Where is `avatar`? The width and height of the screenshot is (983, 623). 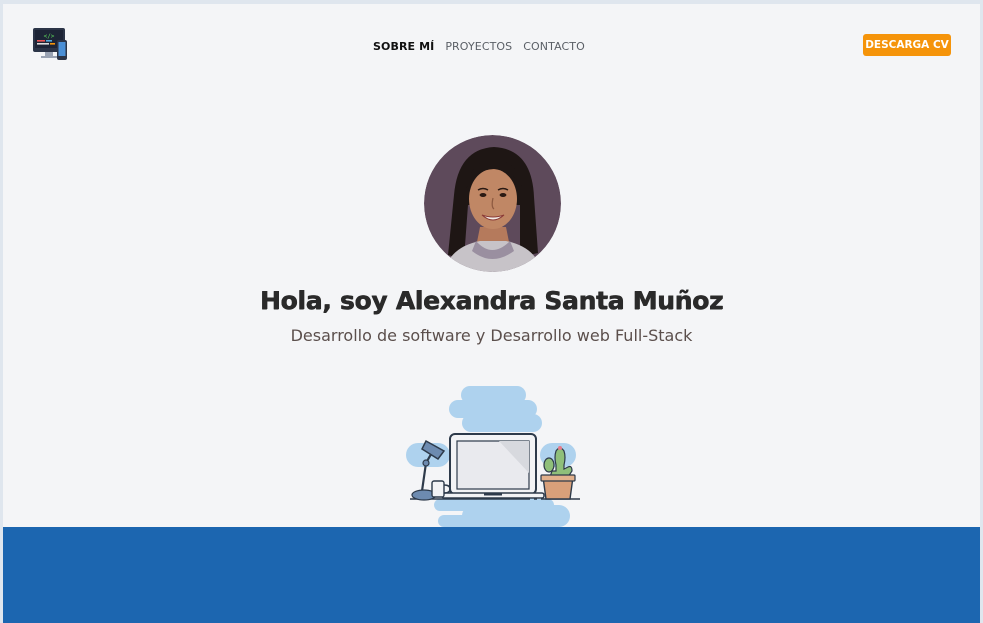
avatar is located at coordinates (492, 203).